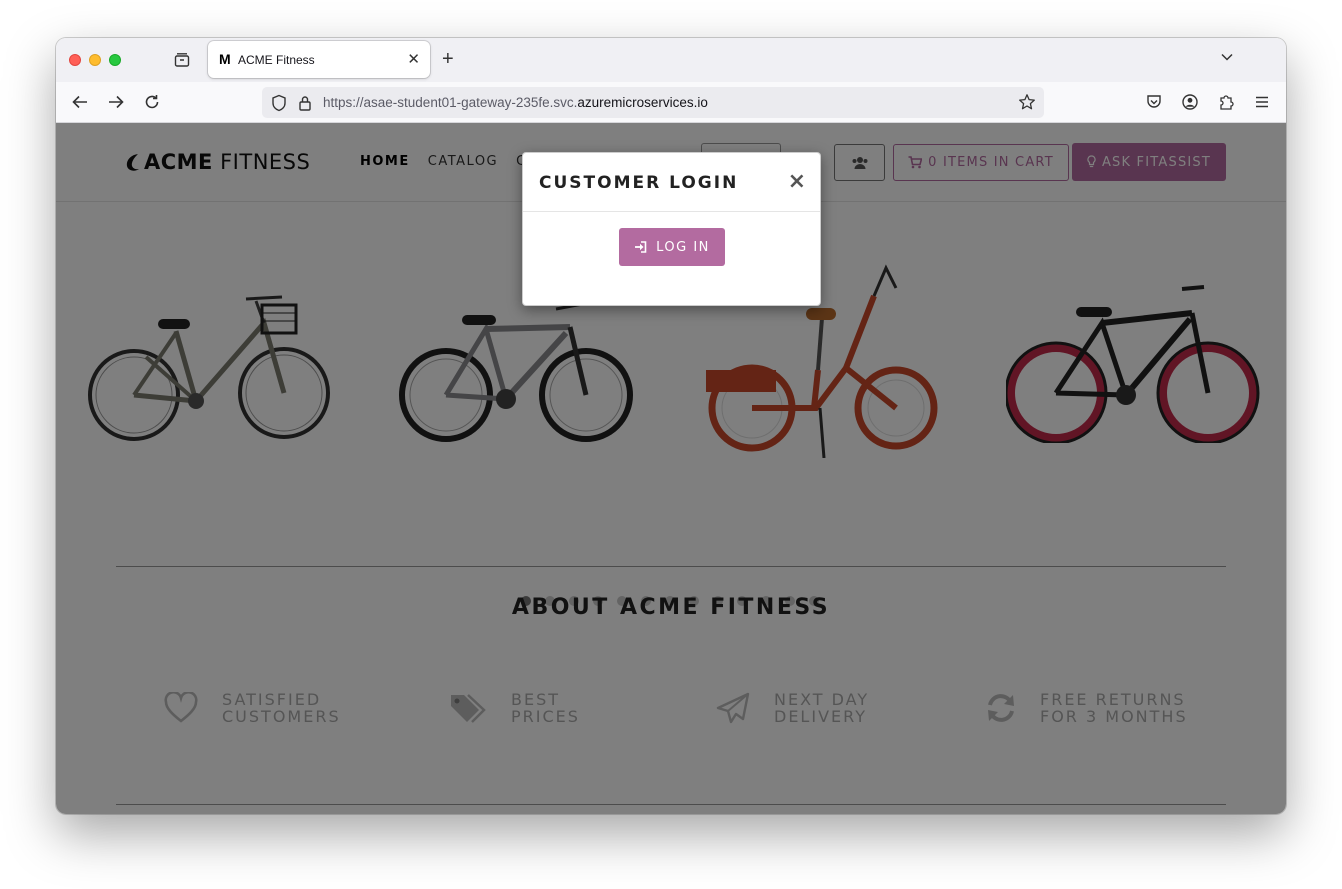 The height and width of the screenshot is (889, 1342). Describe the element at coordinates (683, 247) in the screenshot. I see `login-label: LOG IN` at that location.